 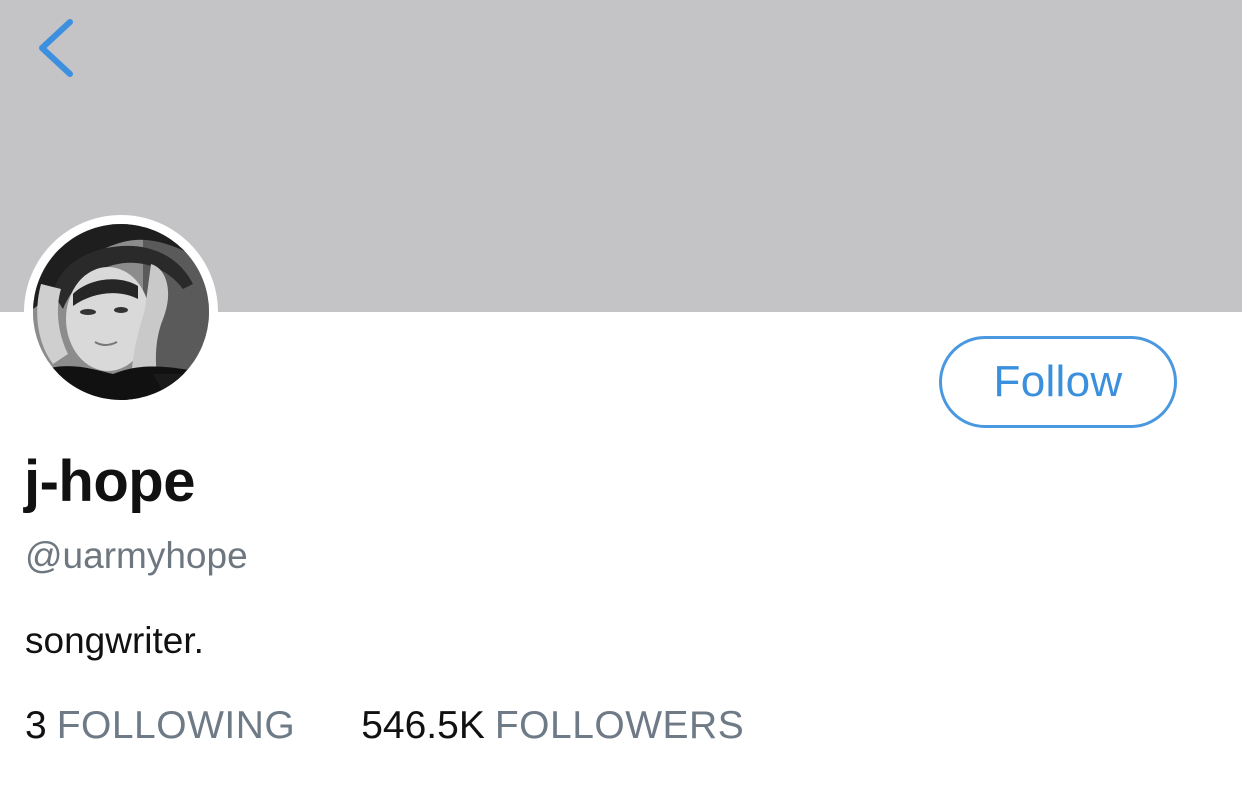 I want to click on following-count: 3, so click(x=36, y=725).